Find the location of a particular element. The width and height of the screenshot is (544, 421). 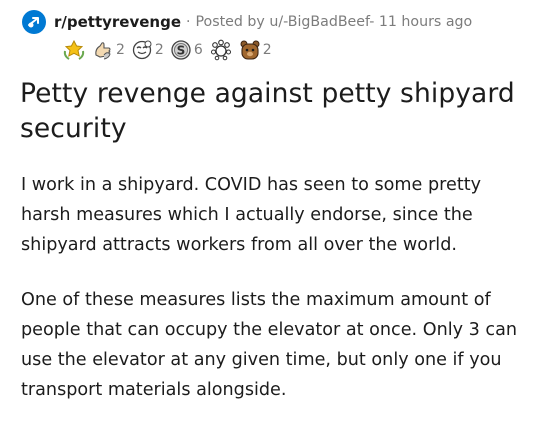

award-silver: S 6 is located at coordinates (186, 50).